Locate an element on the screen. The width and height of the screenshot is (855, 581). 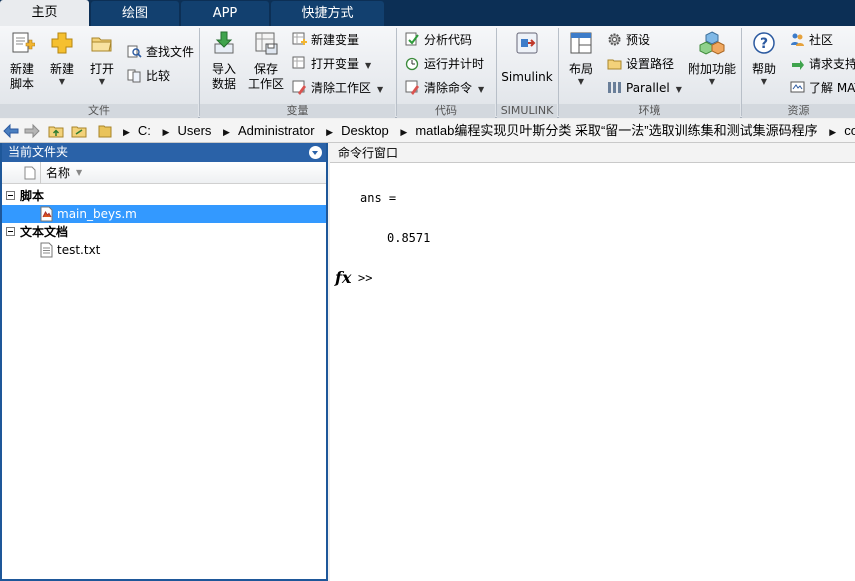
compare-button: 比较 is located at coordinates (148, 76).